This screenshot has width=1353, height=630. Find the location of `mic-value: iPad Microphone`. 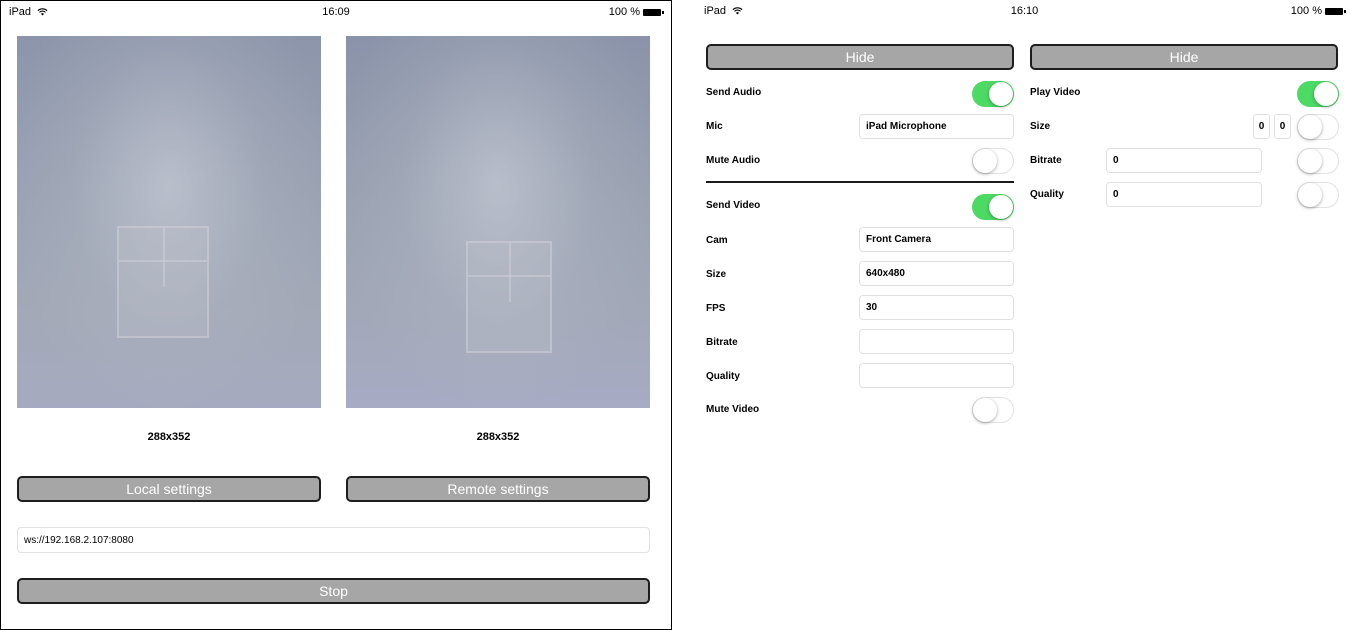

mic-value: iPad Microphone is located at coordinates (906, 126).